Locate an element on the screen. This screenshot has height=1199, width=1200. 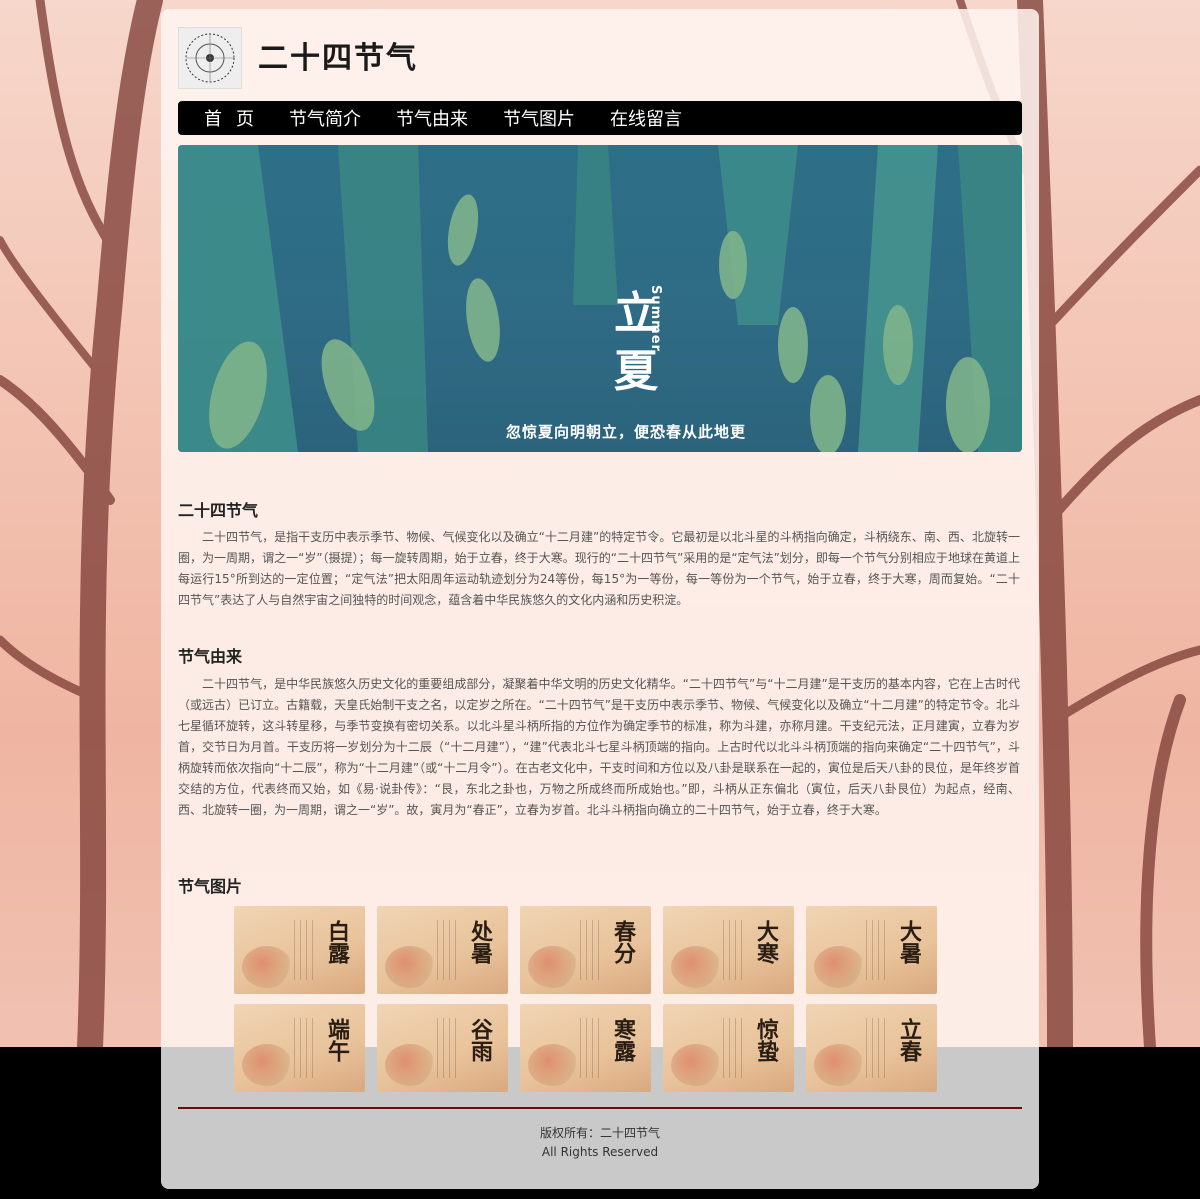
gallery-heading: 节气图片 is located at coordinates (210, 886).